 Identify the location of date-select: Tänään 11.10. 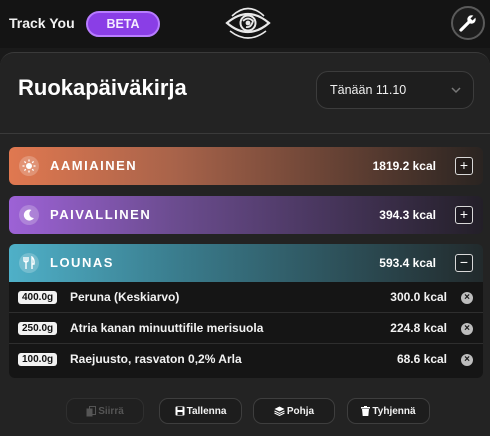
(395, 90).